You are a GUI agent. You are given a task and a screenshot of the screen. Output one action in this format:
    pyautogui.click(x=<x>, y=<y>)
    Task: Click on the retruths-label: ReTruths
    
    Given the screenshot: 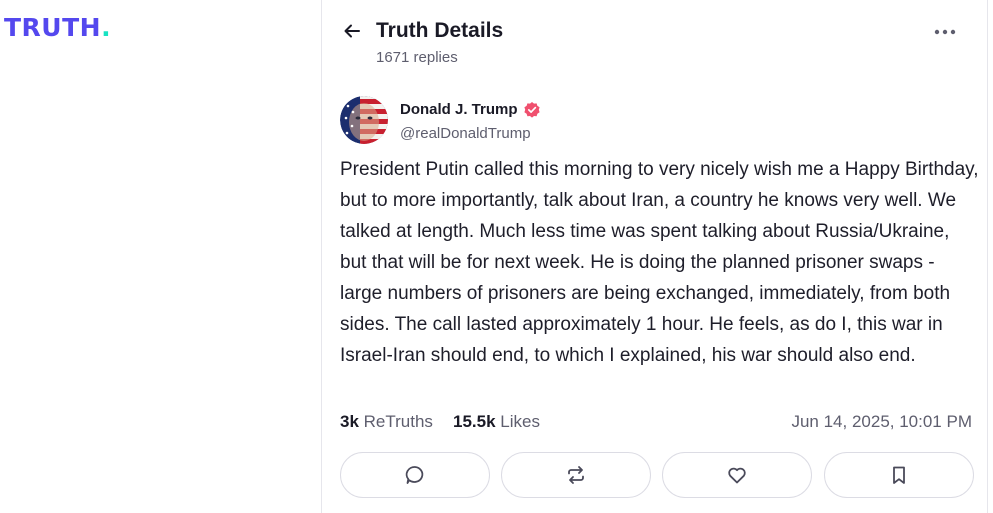 What is the action you would take?
    pyautogui.click(x=398, y=421)
    